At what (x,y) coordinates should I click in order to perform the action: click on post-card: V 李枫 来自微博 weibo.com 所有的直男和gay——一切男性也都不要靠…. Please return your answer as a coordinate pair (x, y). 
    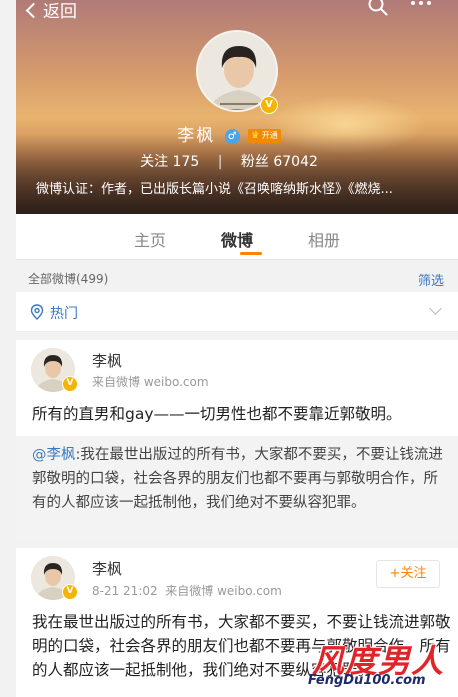
    Looking at the image, I should click on (237, 388).